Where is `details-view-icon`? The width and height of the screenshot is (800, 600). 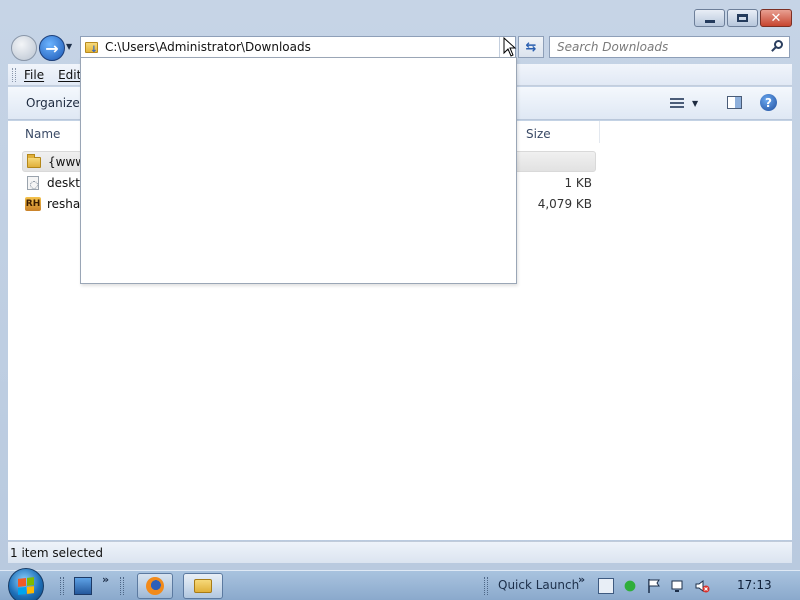 details-view-icon is located at coordinates (677, 103).